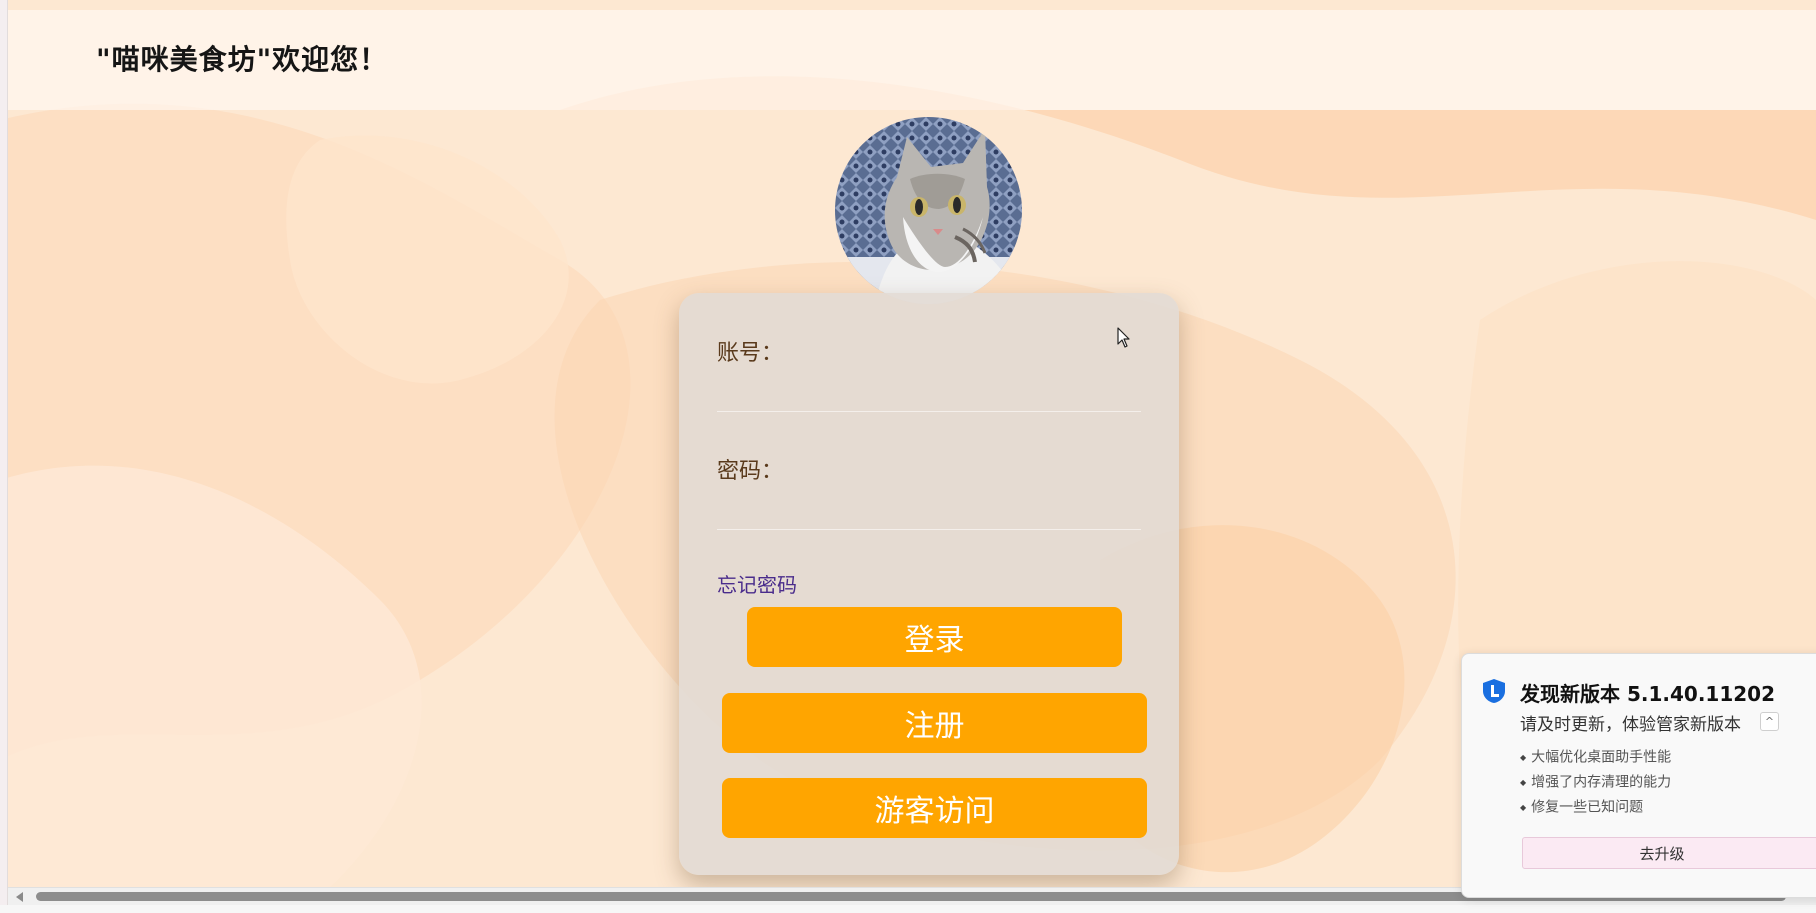  I want to click on shield-logo-icon, so click(1494, 691).